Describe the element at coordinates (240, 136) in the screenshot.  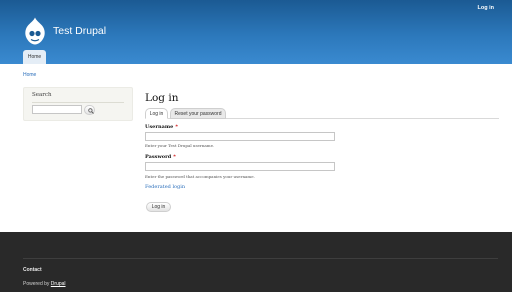
I see `username-field` at that location.